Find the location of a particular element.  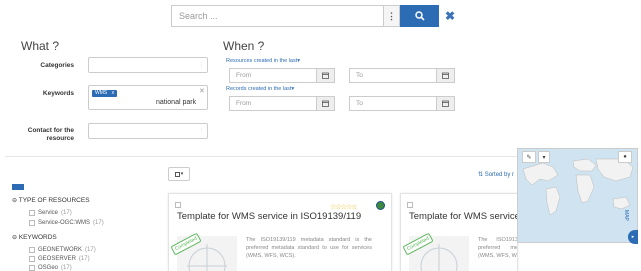

facet-item: GEOSERVER (17) is located at coordinates (59, 259).